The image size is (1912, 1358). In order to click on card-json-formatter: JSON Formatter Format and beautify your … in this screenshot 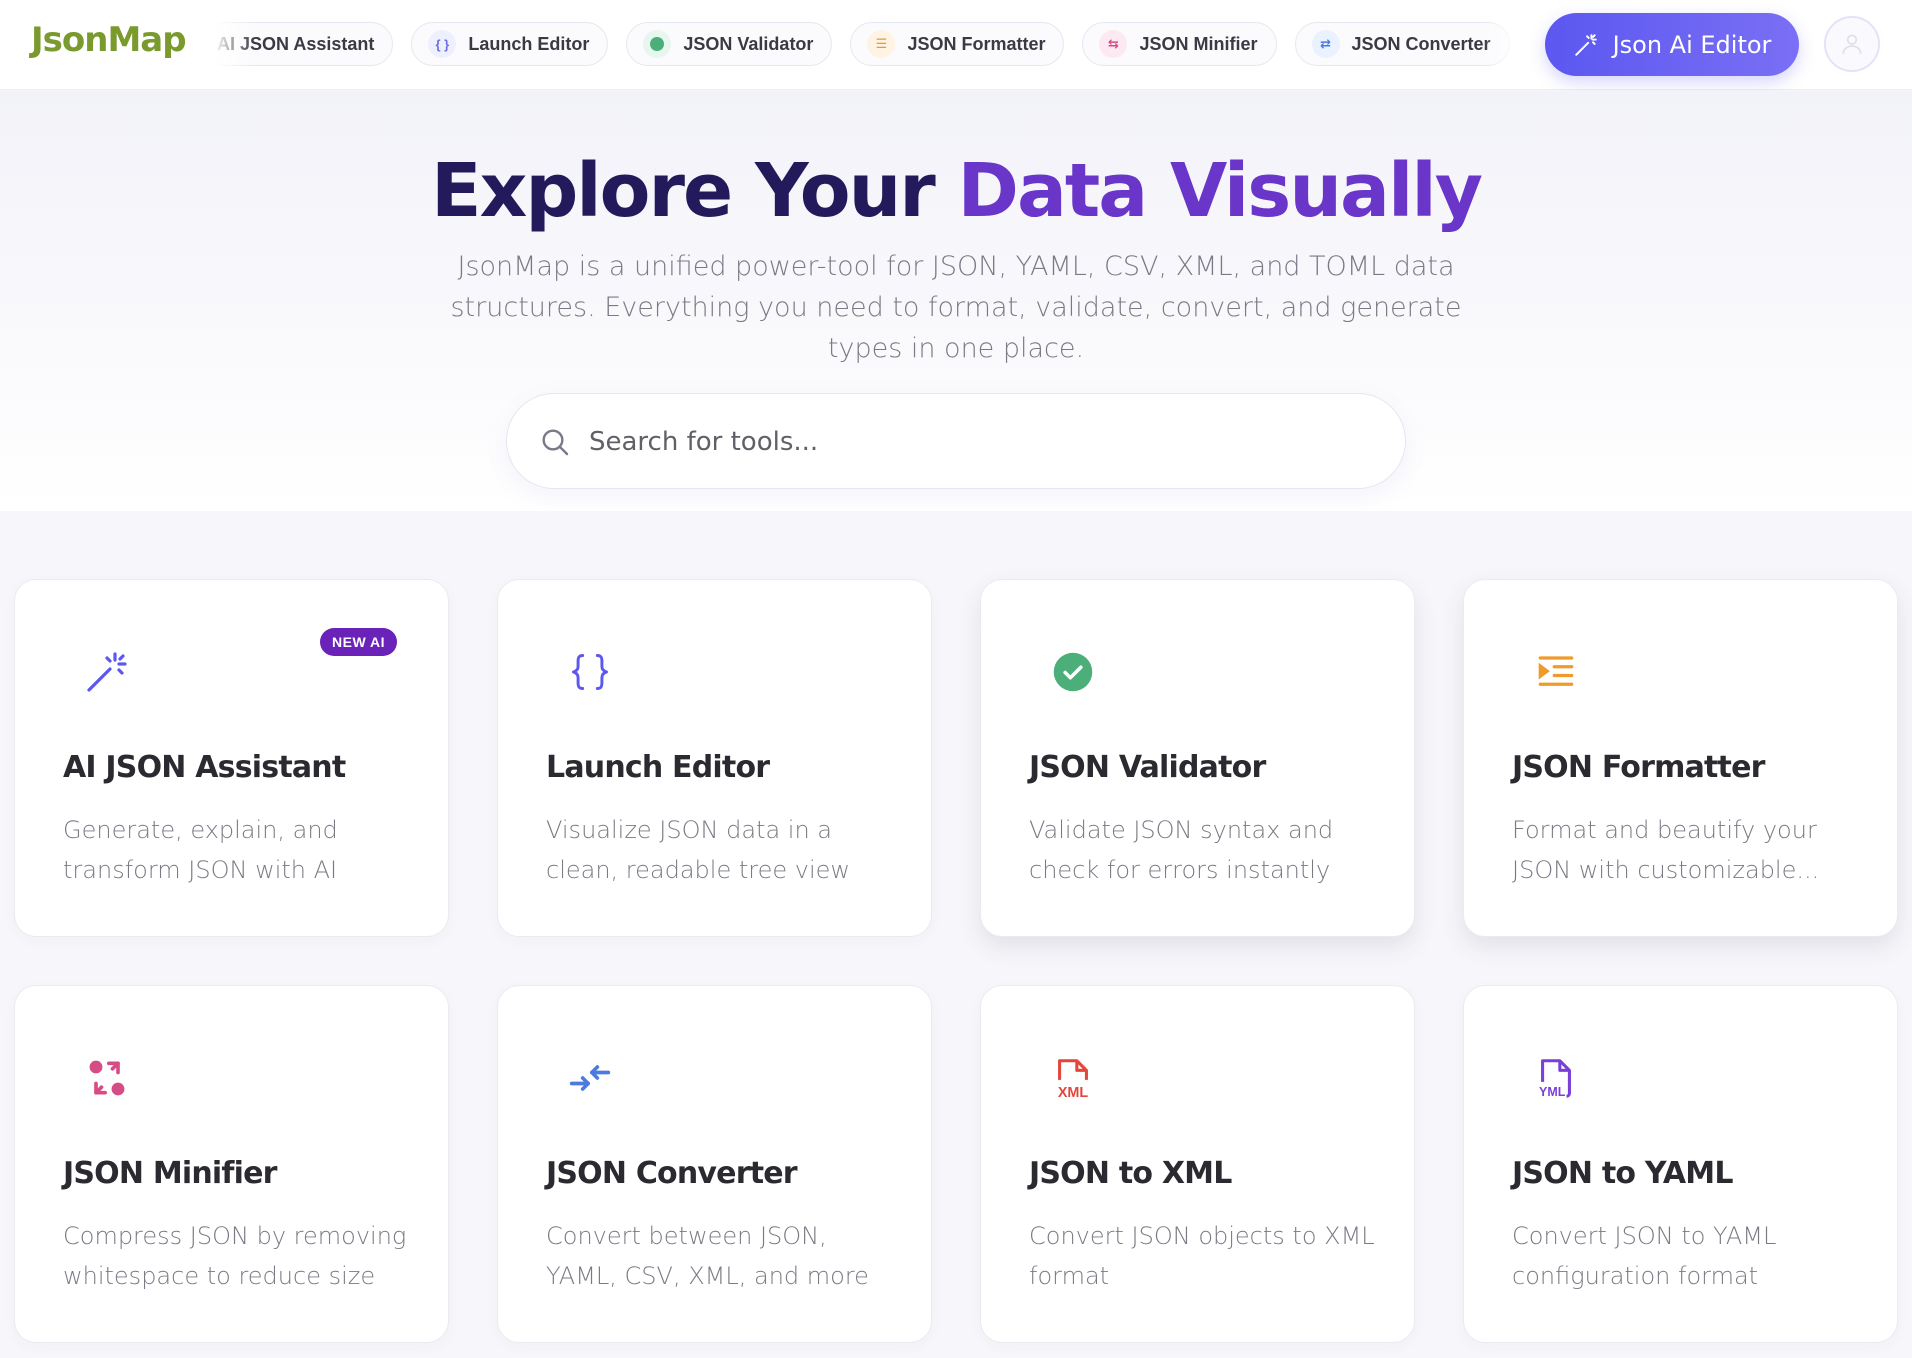, I will do `click(1680, 758)`.